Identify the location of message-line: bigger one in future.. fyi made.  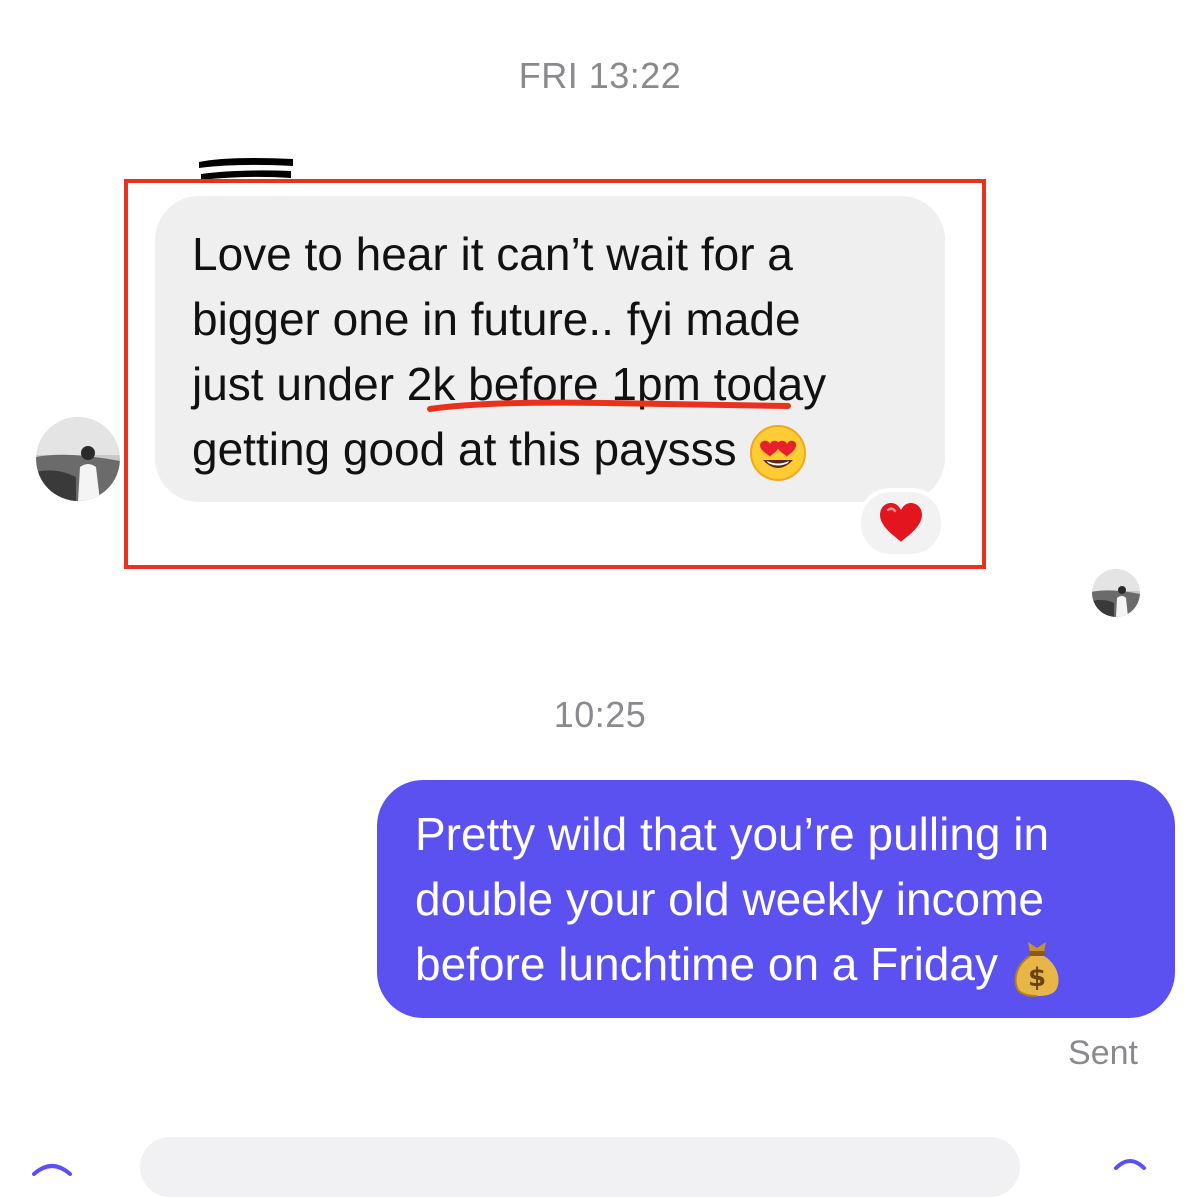
(496, 319).